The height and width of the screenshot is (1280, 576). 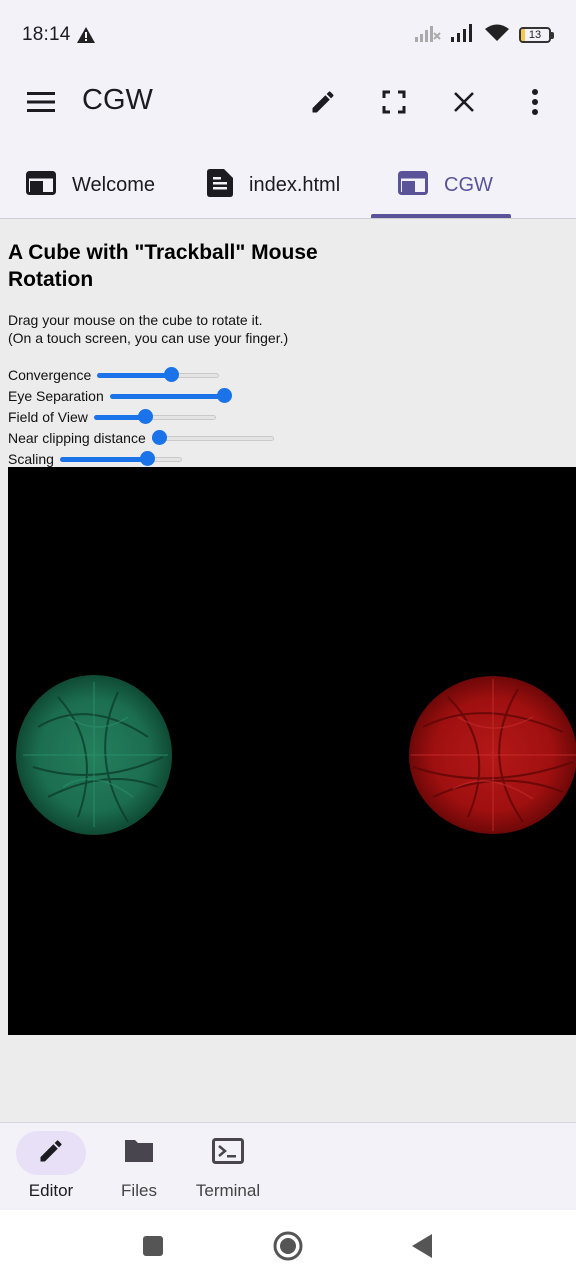 I want to click on page-heading: A Cube with "Trackball" Mouse Rotation, so click(x=163, y=266).